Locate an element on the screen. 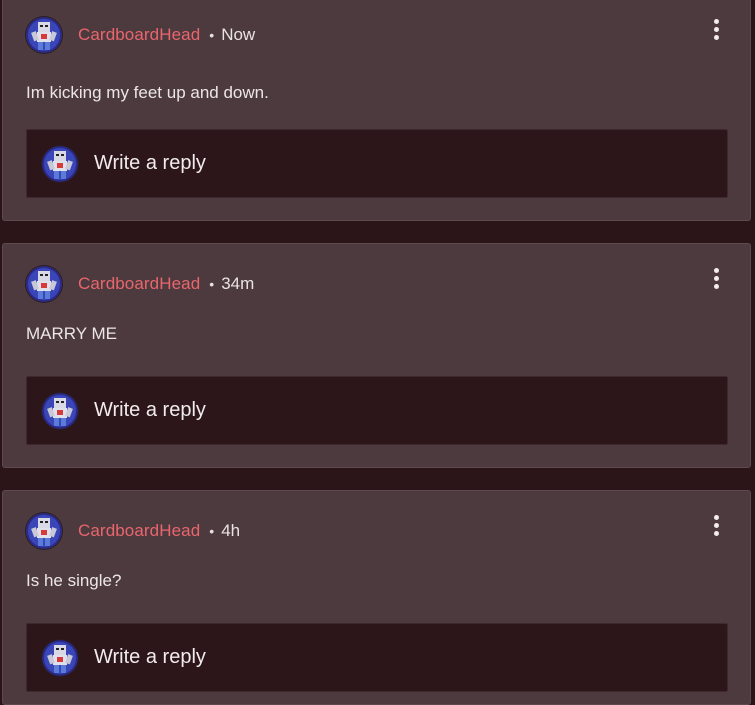 This screenshot has height=705, width=755. comment-header: CardboardHead • Now is located at coordinates (140, 35).